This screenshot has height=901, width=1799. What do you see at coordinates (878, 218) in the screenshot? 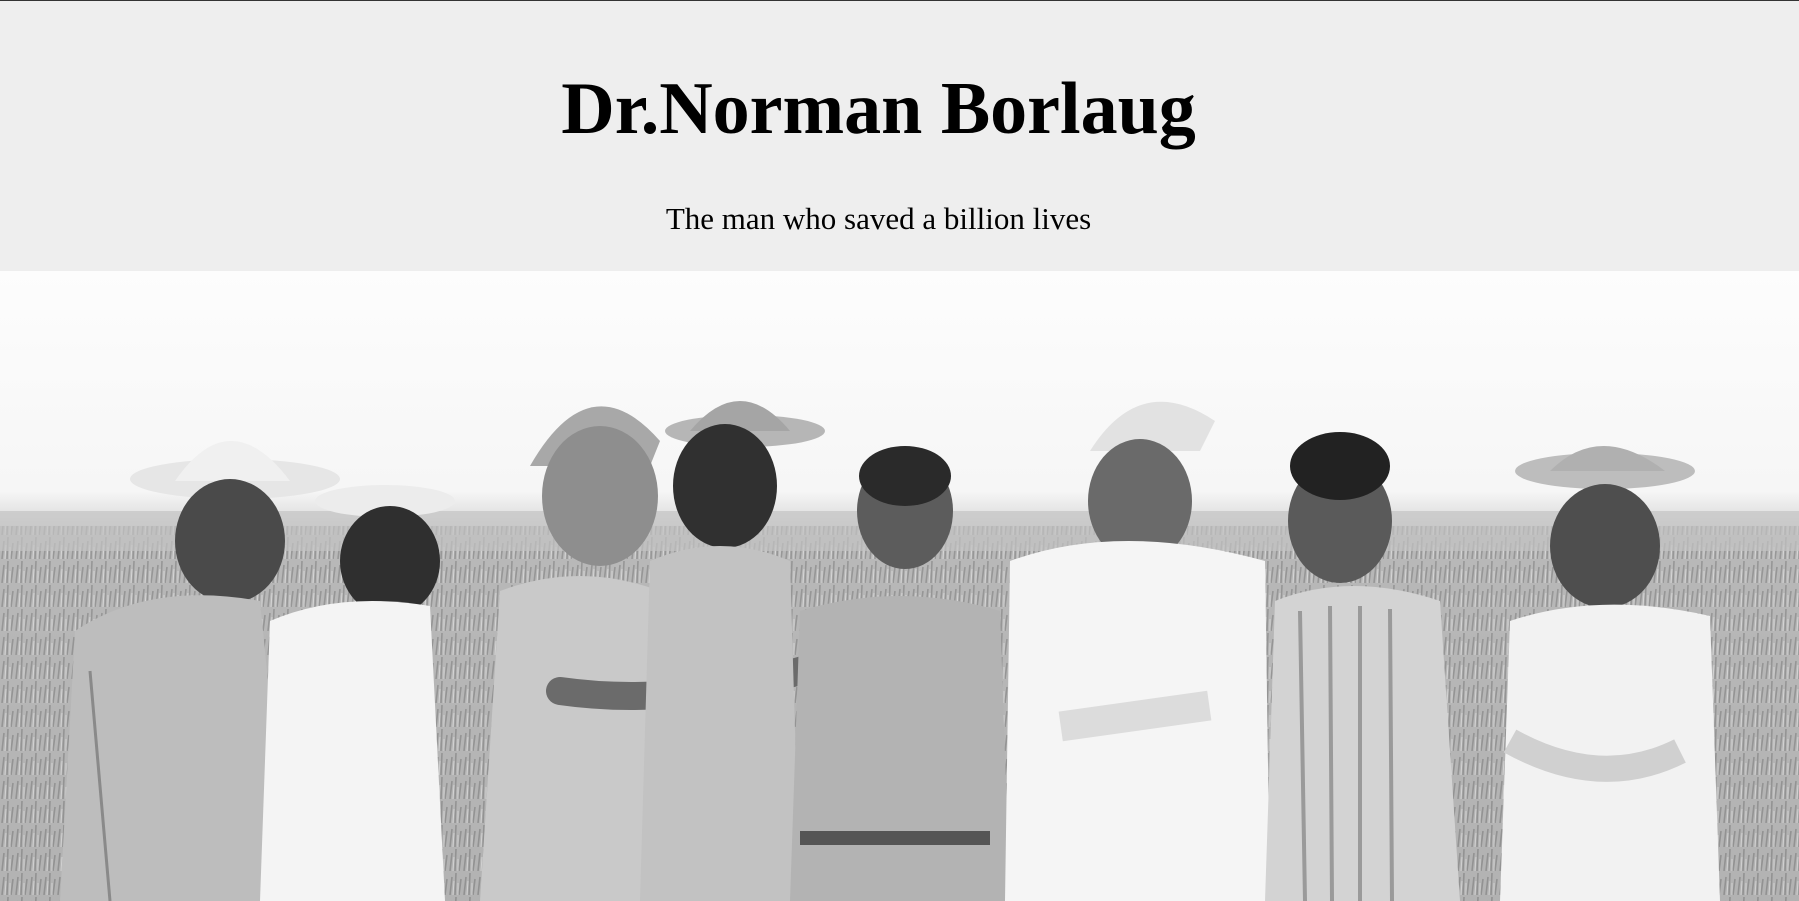
I see `page-subtitle: The man who saved a billion lives` at bounding box center [878, 218].